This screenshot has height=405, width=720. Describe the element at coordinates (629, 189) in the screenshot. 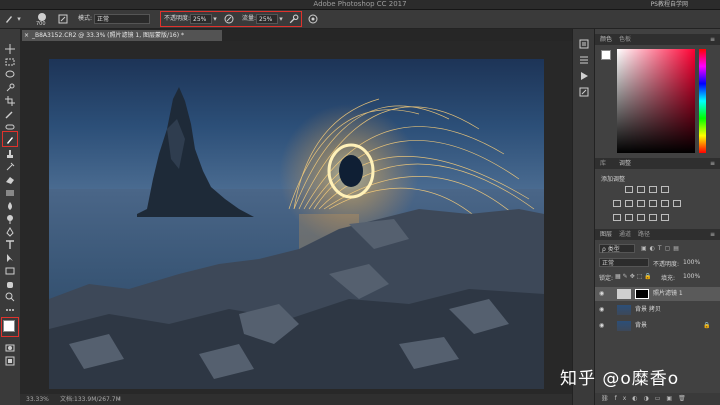

I see `brightness-adjust-icon` at that location.